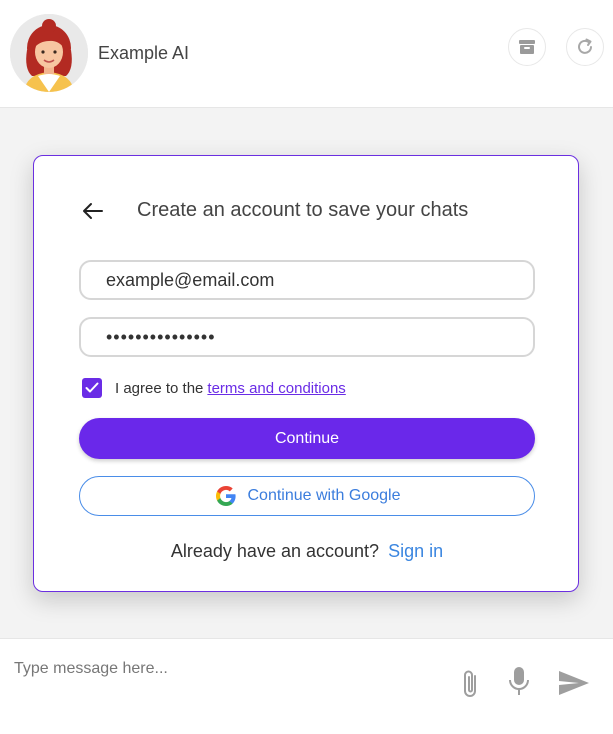 The height and width of the screenshot is (734, 613). I want to click on send-icon, so click(574, 683).